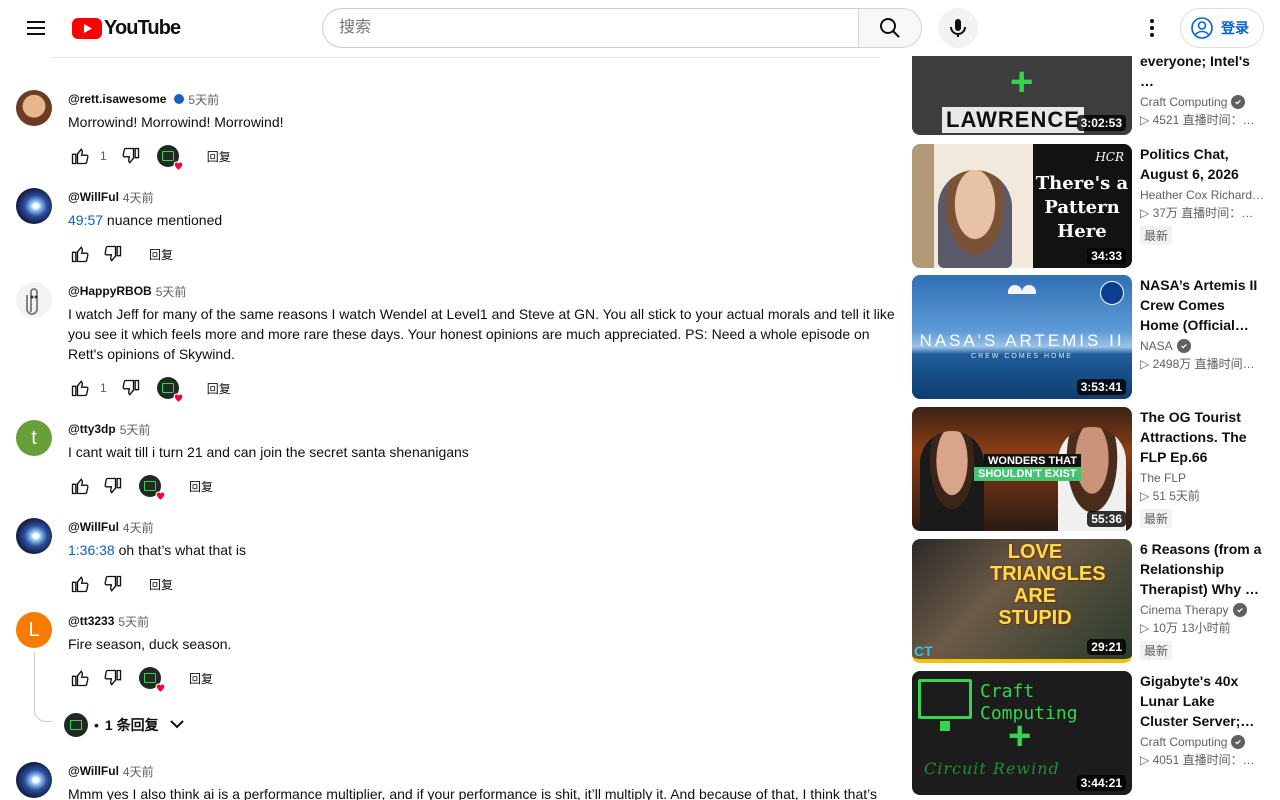  What do you see at coordinates (958, 28) in the screenshot?
I see `voice-search-button` at bounding box center [958, 28].